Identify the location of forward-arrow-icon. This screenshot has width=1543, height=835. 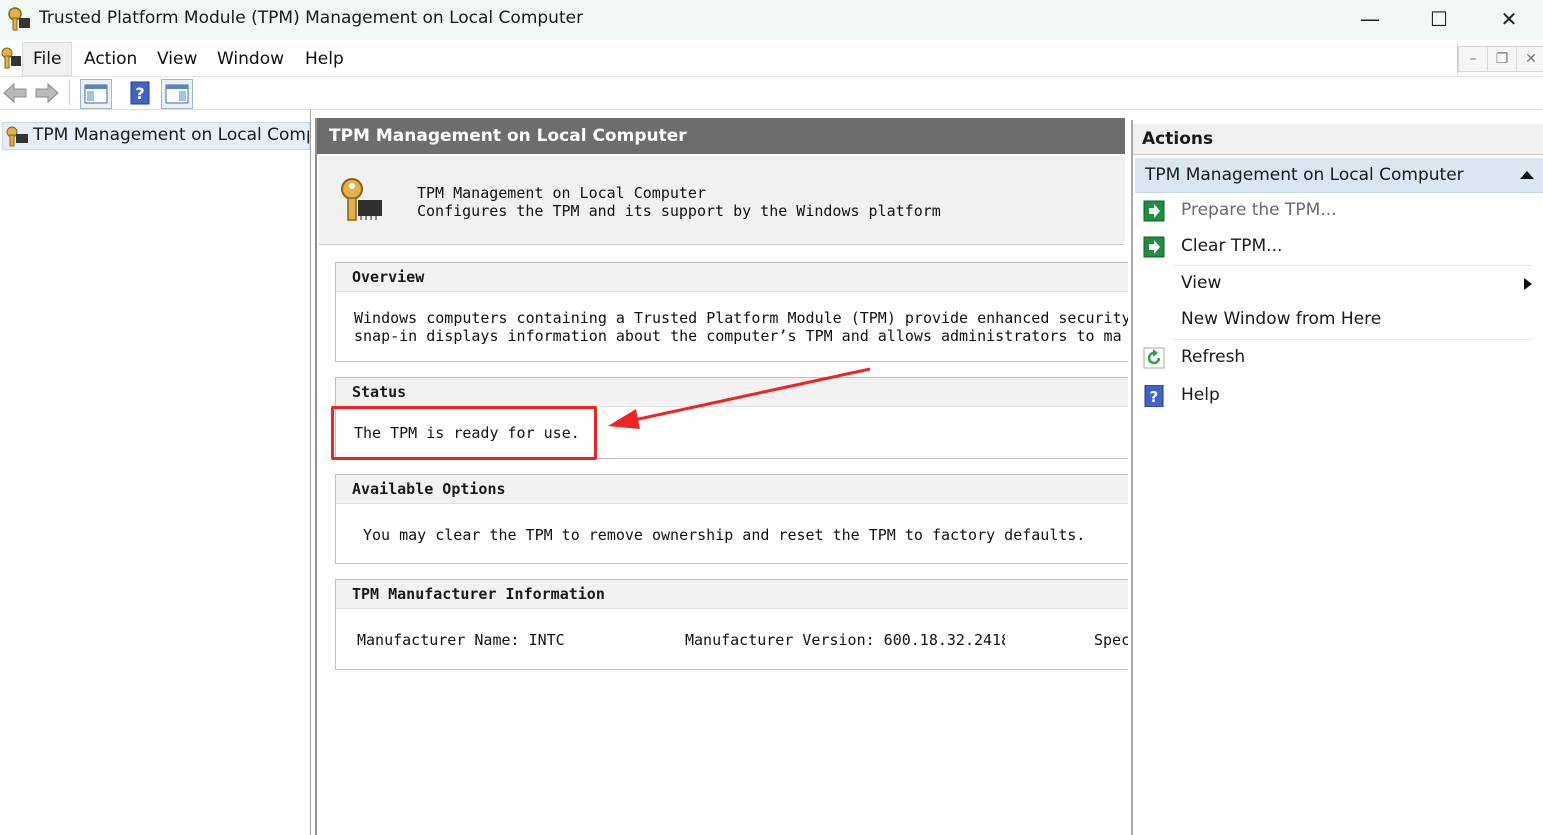
(47, 93).